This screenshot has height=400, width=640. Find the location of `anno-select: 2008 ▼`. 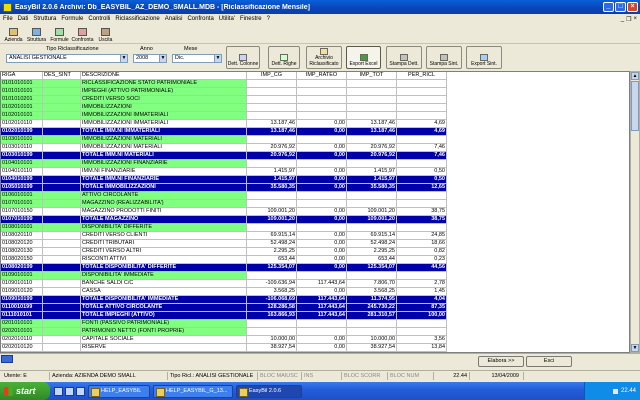

anno-select: 2008 ▼ is located at coordinates (150, 58).